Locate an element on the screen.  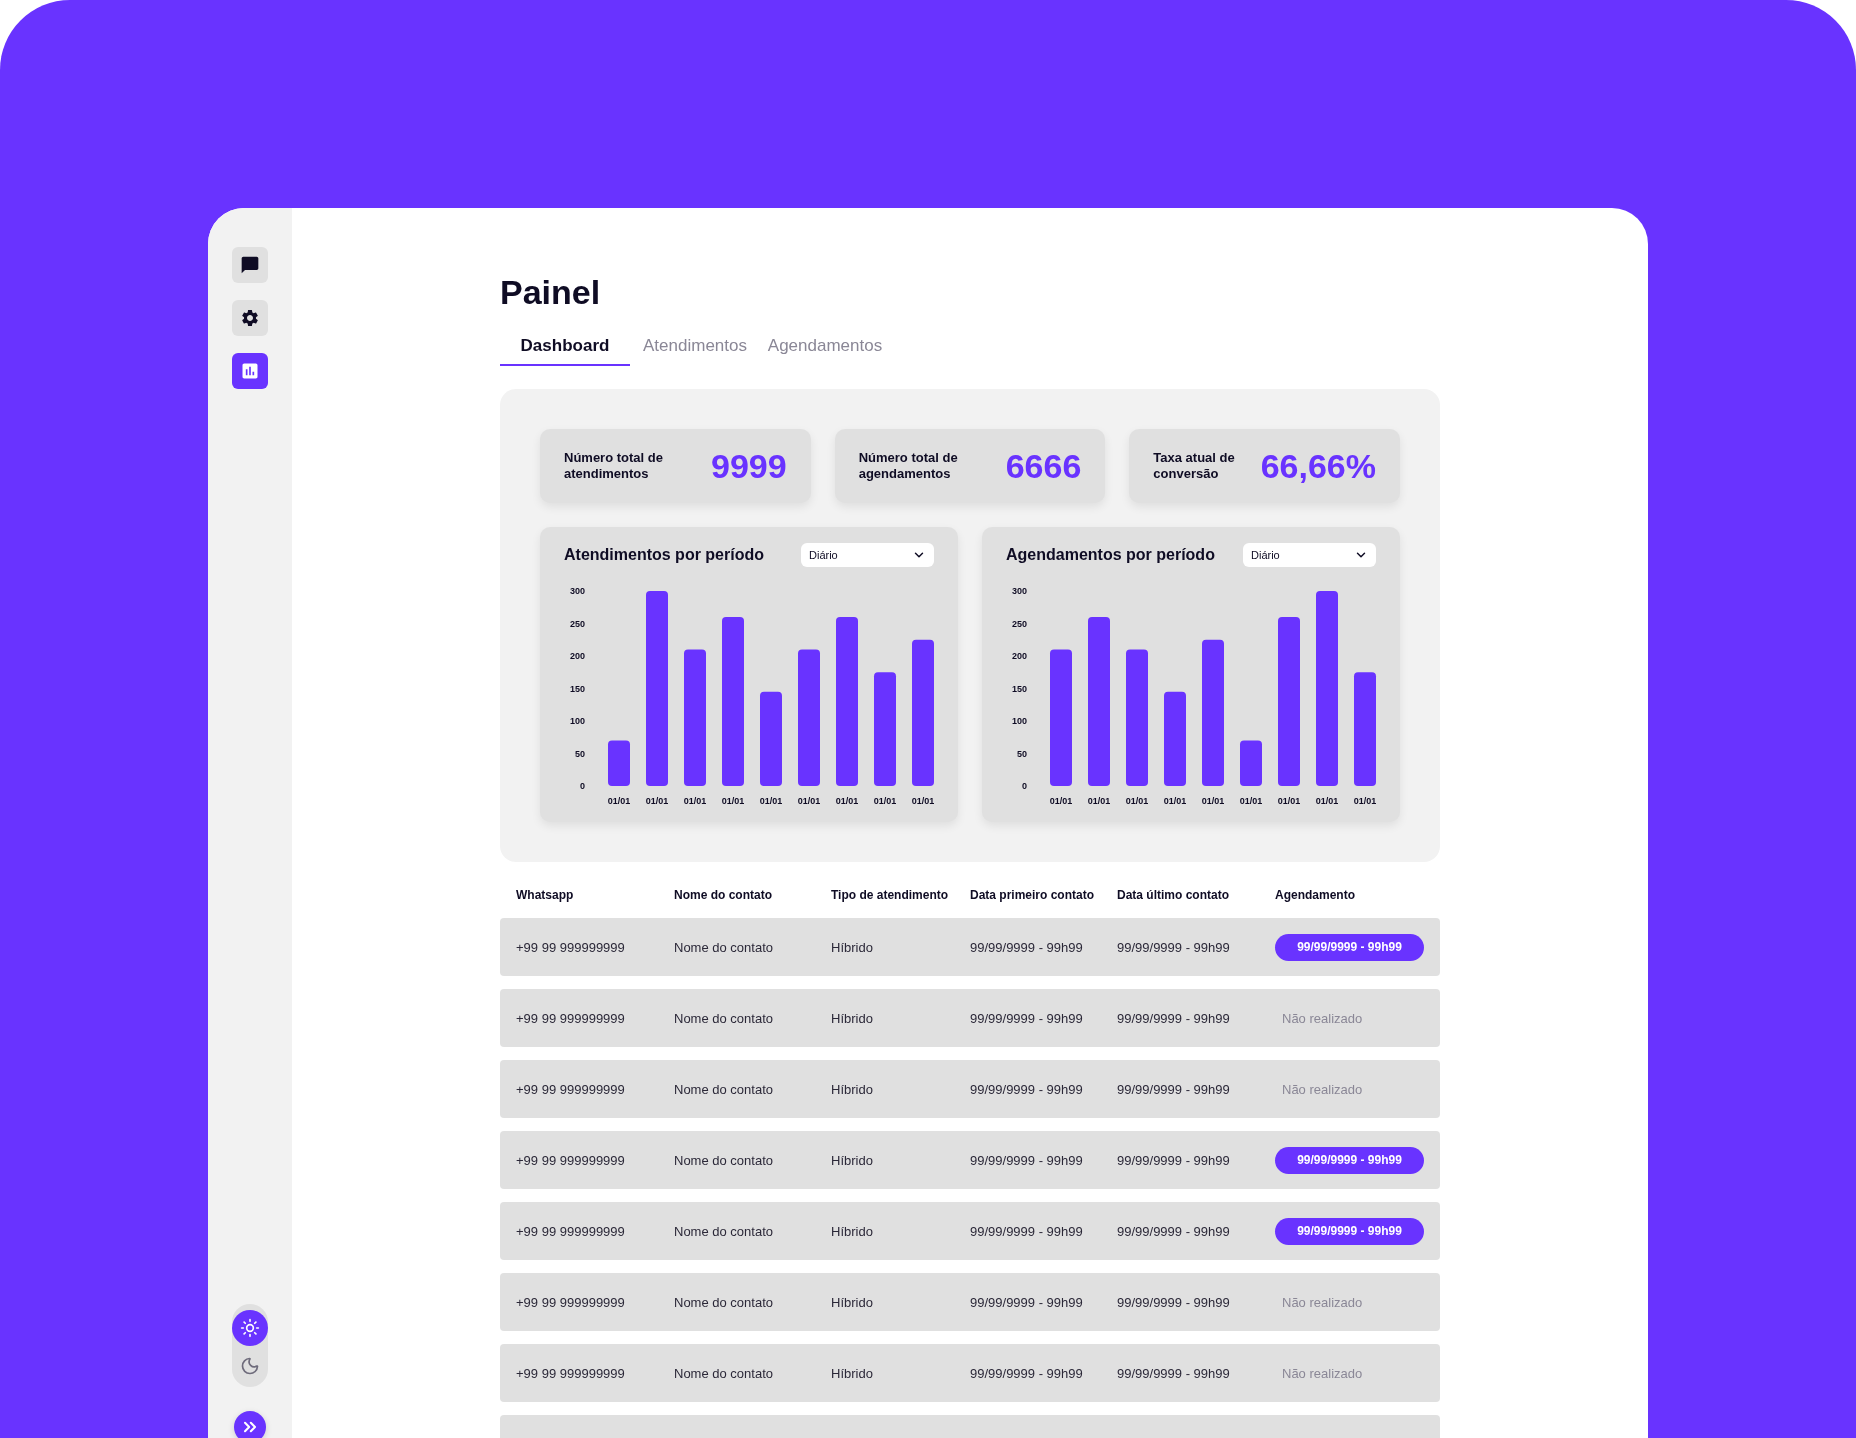
column-header: Data último contato is located at coordinates (1173, 895).